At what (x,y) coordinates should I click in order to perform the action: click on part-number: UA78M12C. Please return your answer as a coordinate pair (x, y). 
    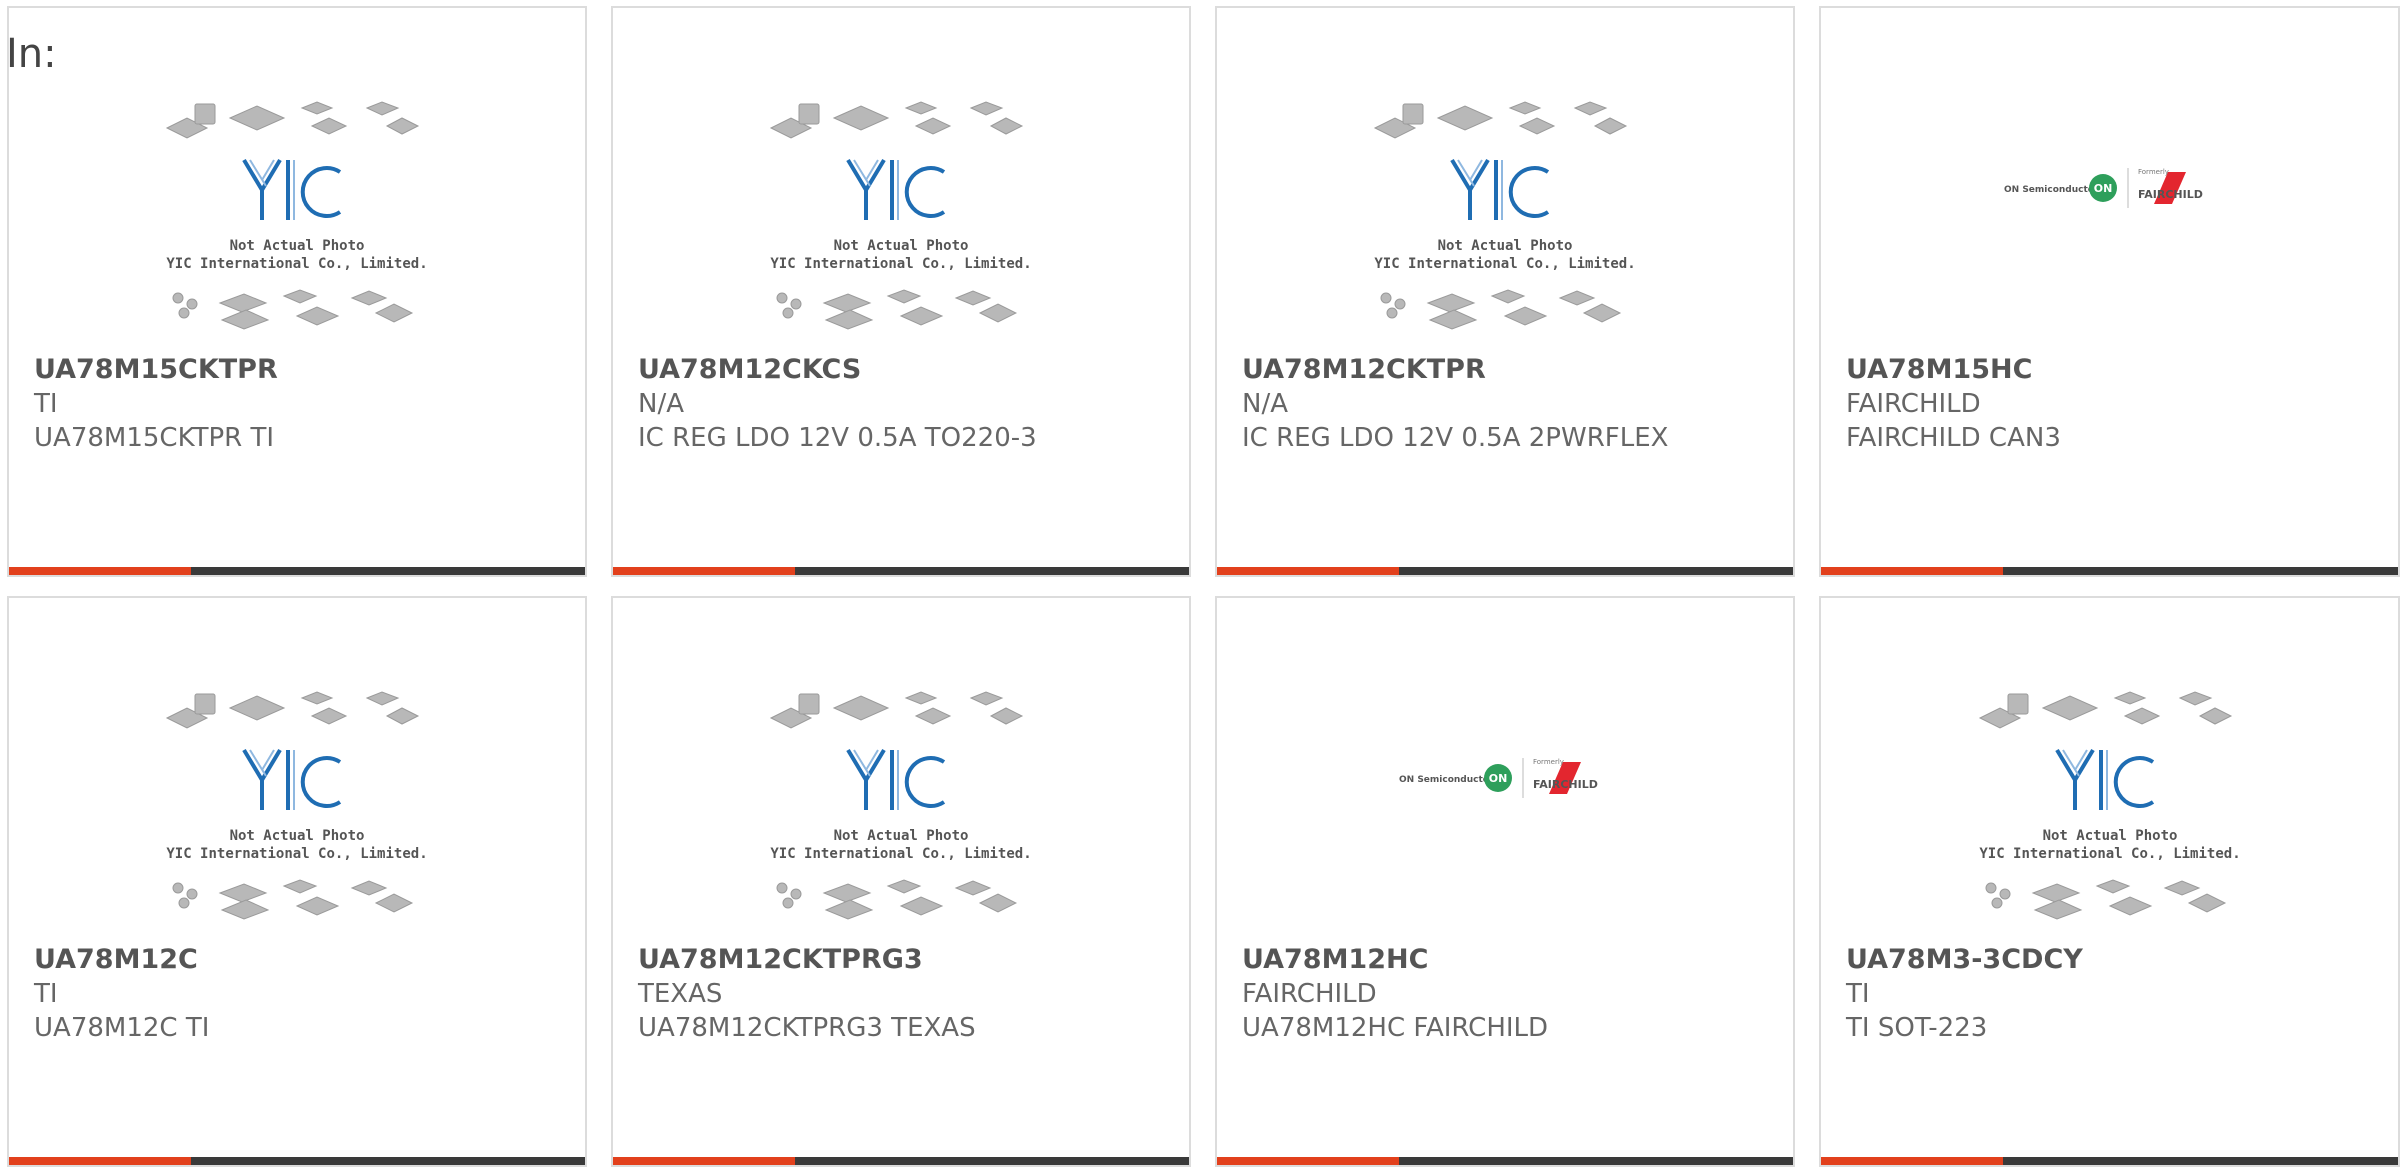
    Looking at the image, I should click on (116, 960).